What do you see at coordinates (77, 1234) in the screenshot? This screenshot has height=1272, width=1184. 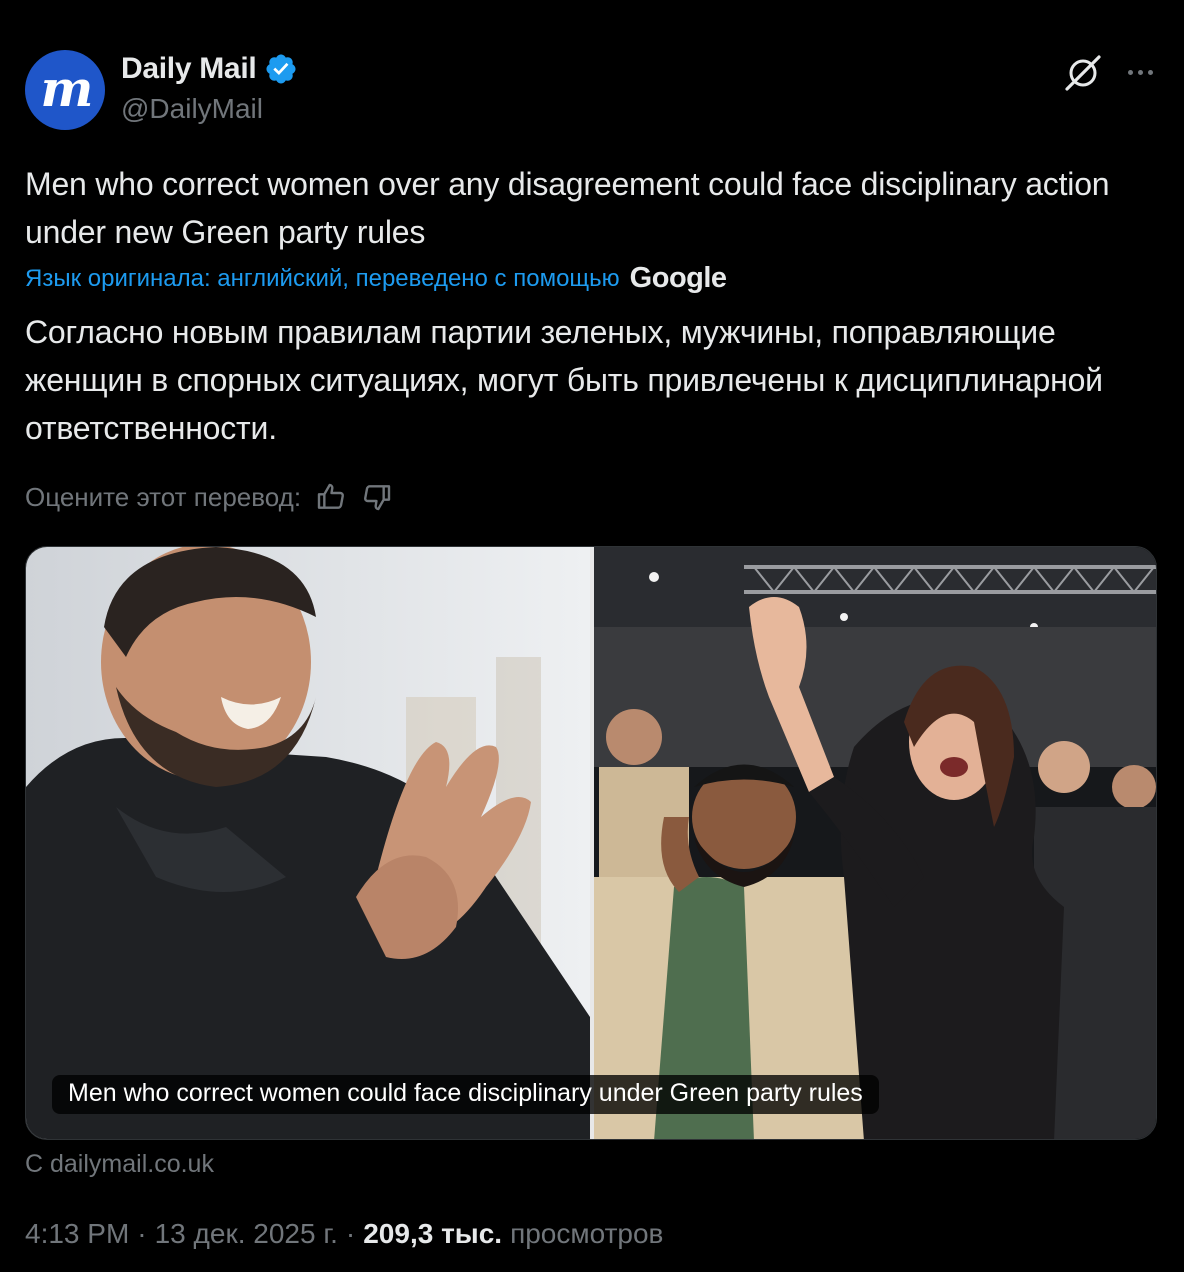 I see `tweet-time: 4:13 PM` at bounding box center [77, 1234].